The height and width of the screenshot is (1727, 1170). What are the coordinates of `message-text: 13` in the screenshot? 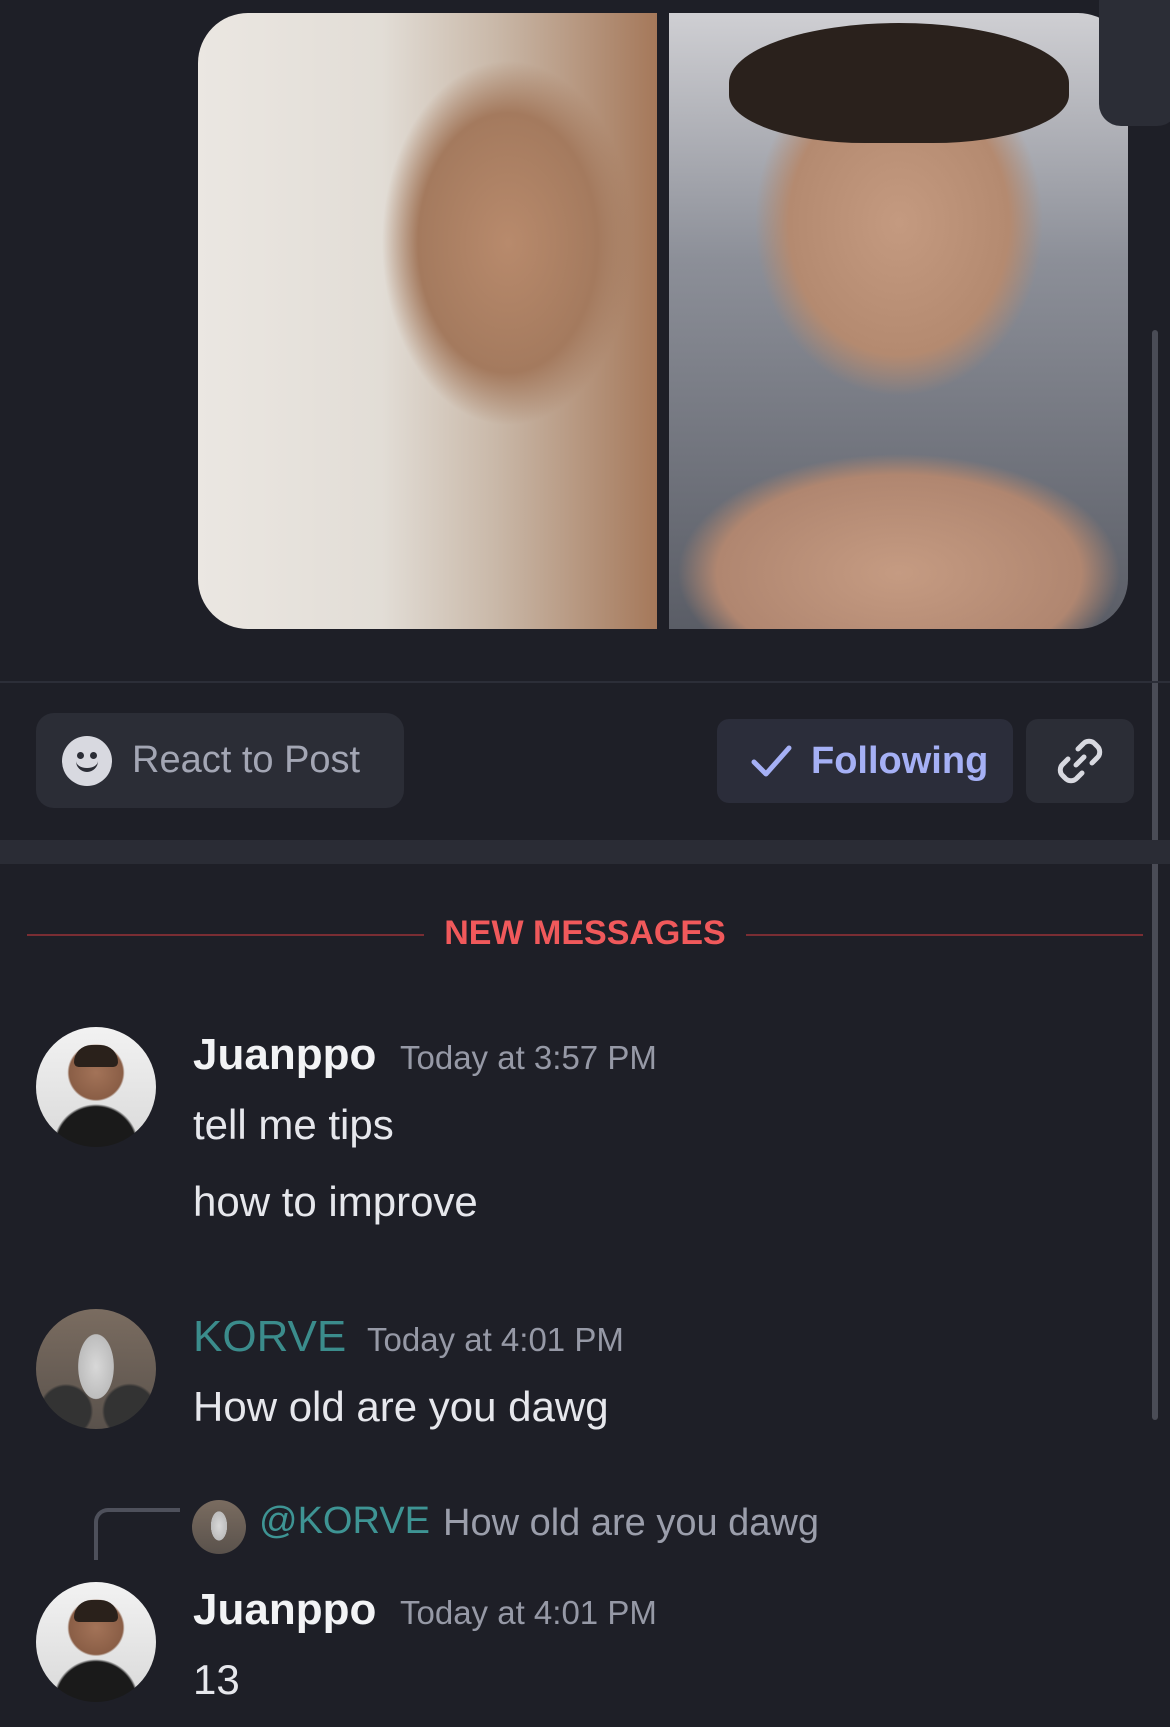 It's located at (216, 1679).